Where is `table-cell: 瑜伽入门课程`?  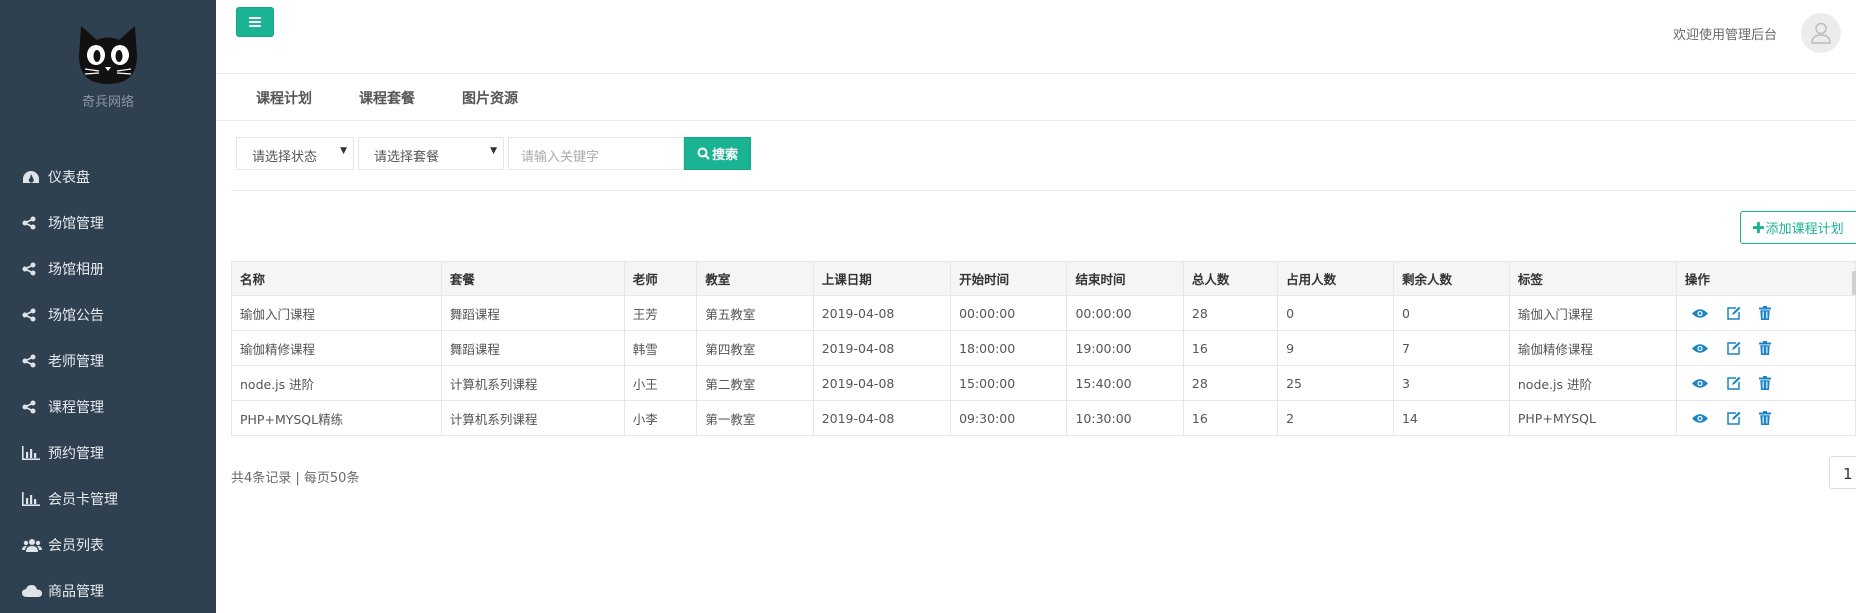 table-cell: 瑜伽入门课程 is located at coordinates (336, 313).